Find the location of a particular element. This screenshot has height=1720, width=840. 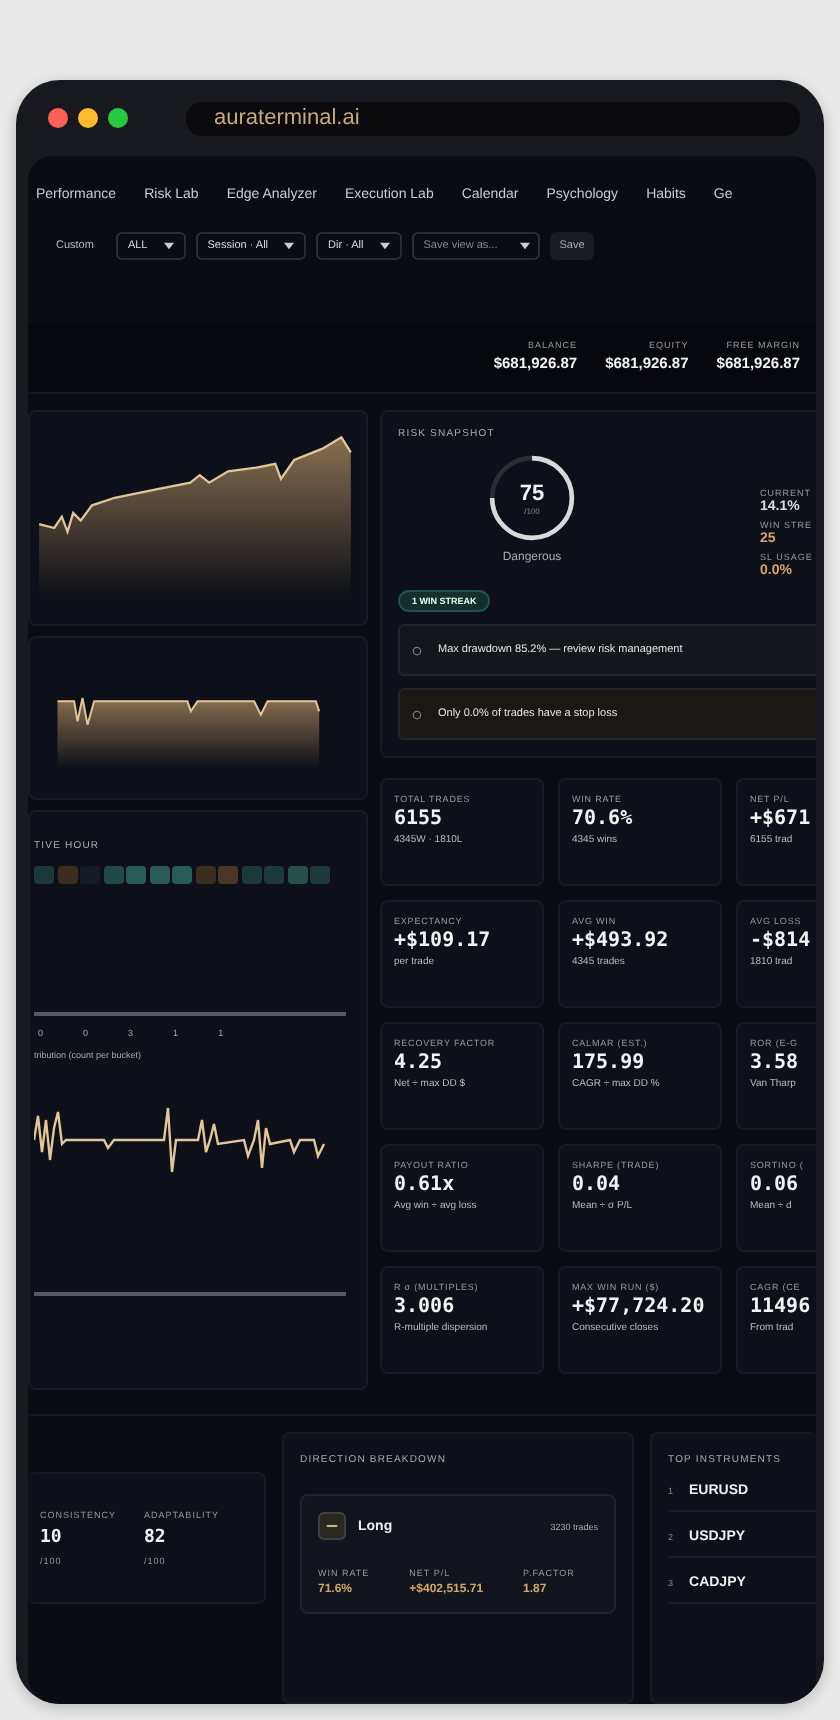

metric-value: +$77,724.20 is located at coordinates (639, 1307).